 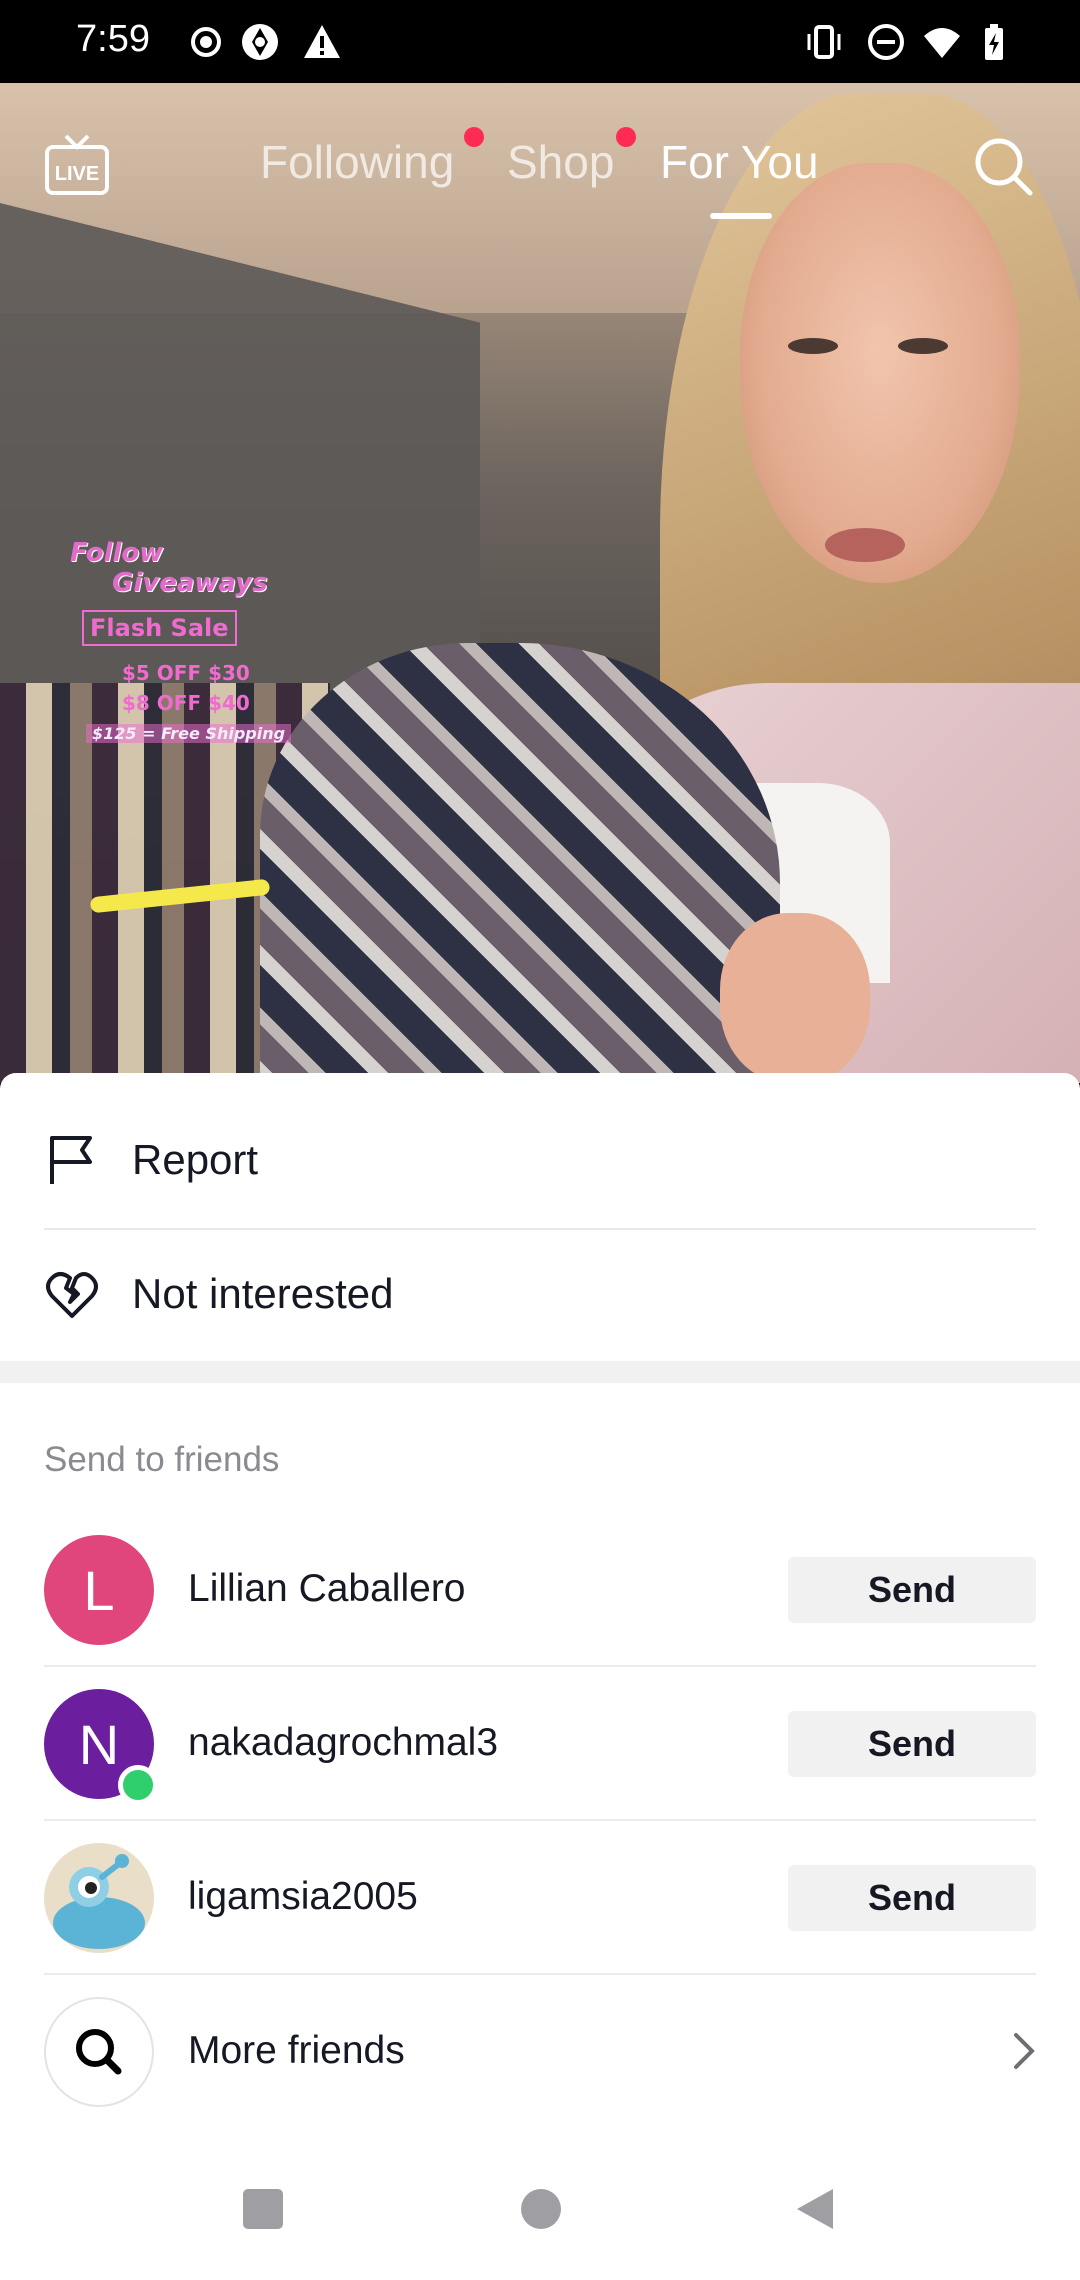 What do you see at coordinates (303, 1896) in the screenshot?
I see `friend-name: ligamsia2005` at bounding box center [303, 1896].